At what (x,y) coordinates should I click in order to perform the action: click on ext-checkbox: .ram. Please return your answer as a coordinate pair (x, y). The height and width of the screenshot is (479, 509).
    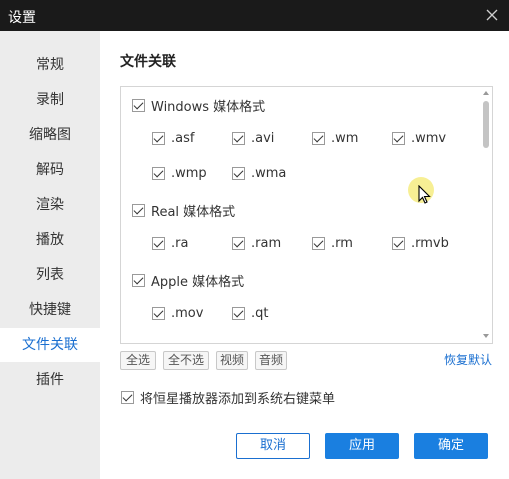
    Looking at the image, I should click on (256, 243).